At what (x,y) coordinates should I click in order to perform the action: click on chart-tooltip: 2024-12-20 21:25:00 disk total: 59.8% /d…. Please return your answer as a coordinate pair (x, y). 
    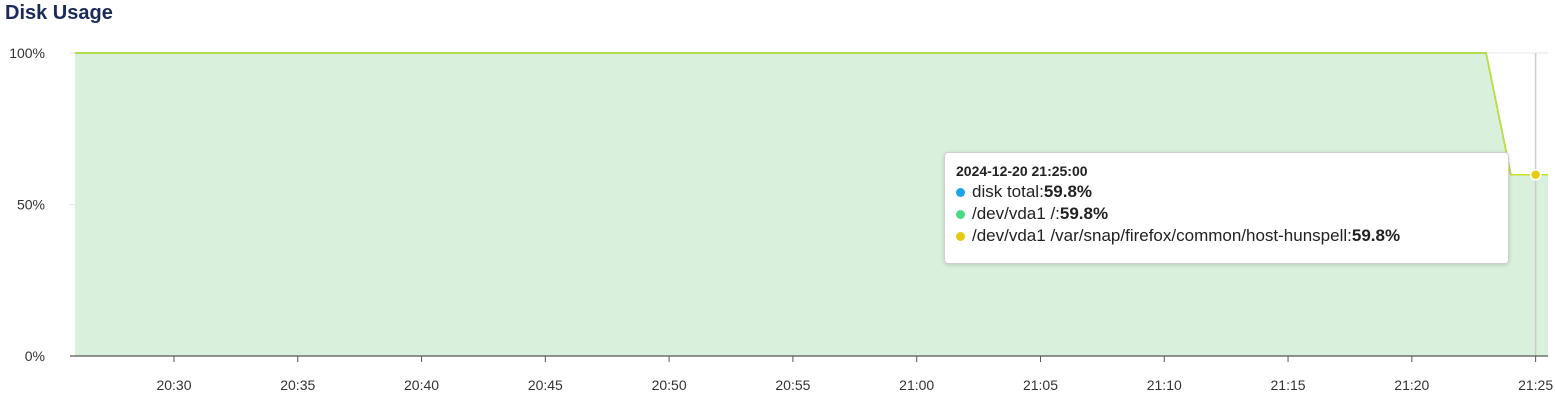
    Looking at the image, I should click on (1226, 208).